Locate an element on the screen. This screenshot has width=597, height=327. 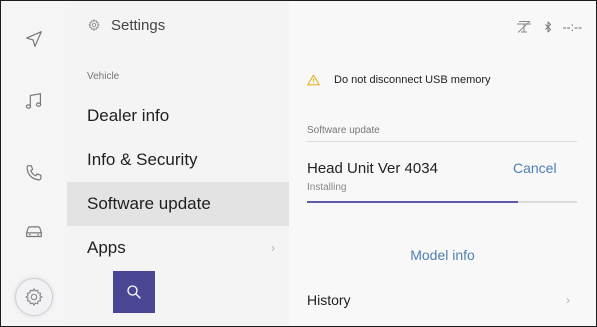
music-button is located at coordinates (34, 101).